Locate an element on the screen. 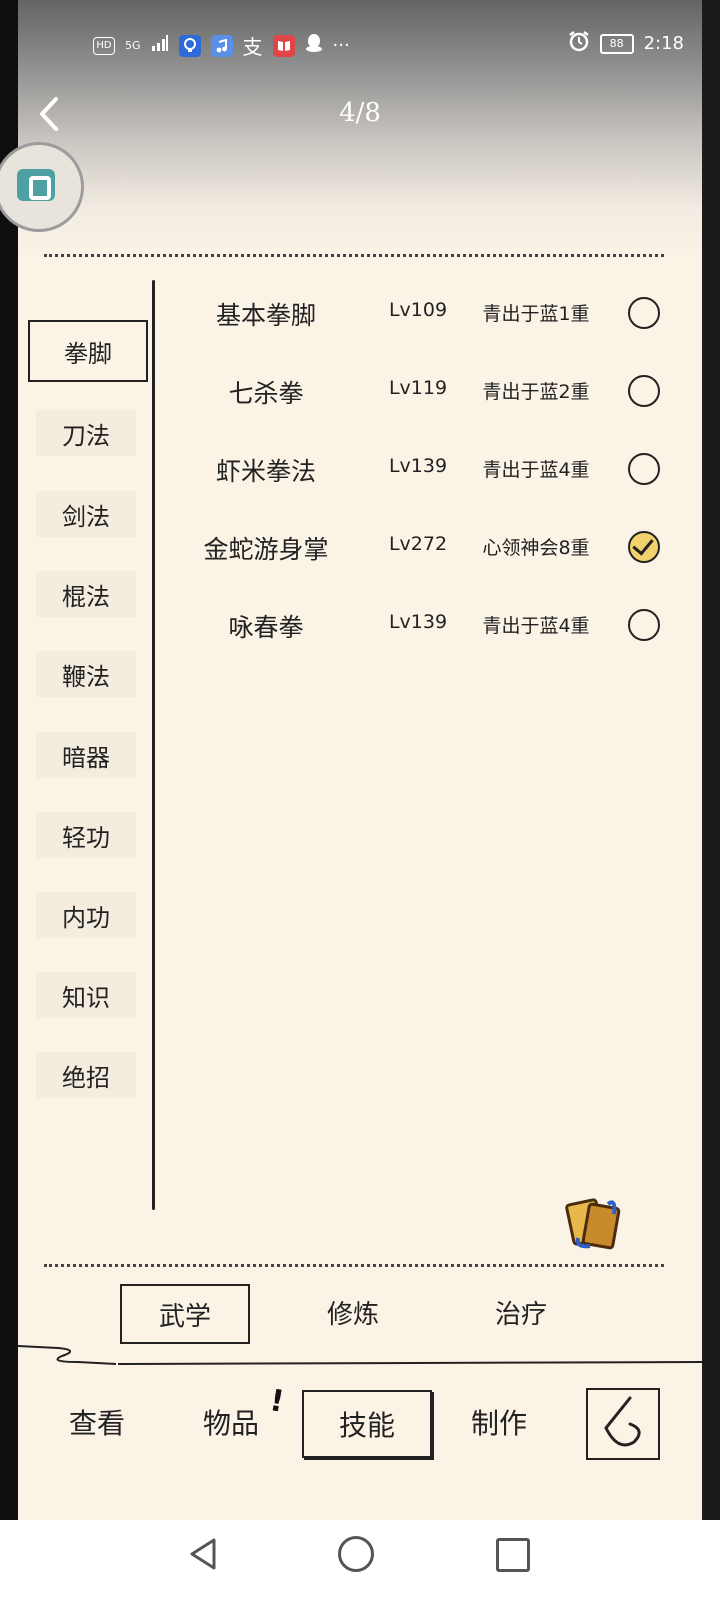 The width and height of the screenshot is (720, 1600). category-tab-gunfa: 棍法 is located at coordinates (86, 594).